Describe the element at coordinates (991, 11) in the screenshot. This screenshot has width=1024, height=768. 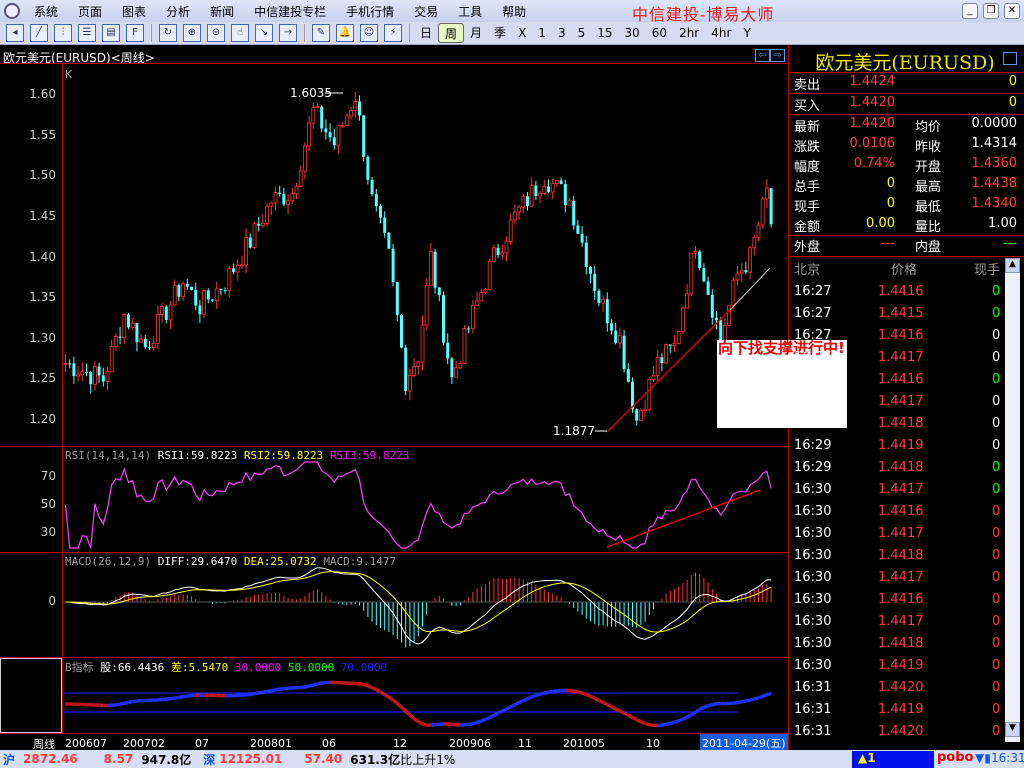
I see `restore-button: ❐` at that location.